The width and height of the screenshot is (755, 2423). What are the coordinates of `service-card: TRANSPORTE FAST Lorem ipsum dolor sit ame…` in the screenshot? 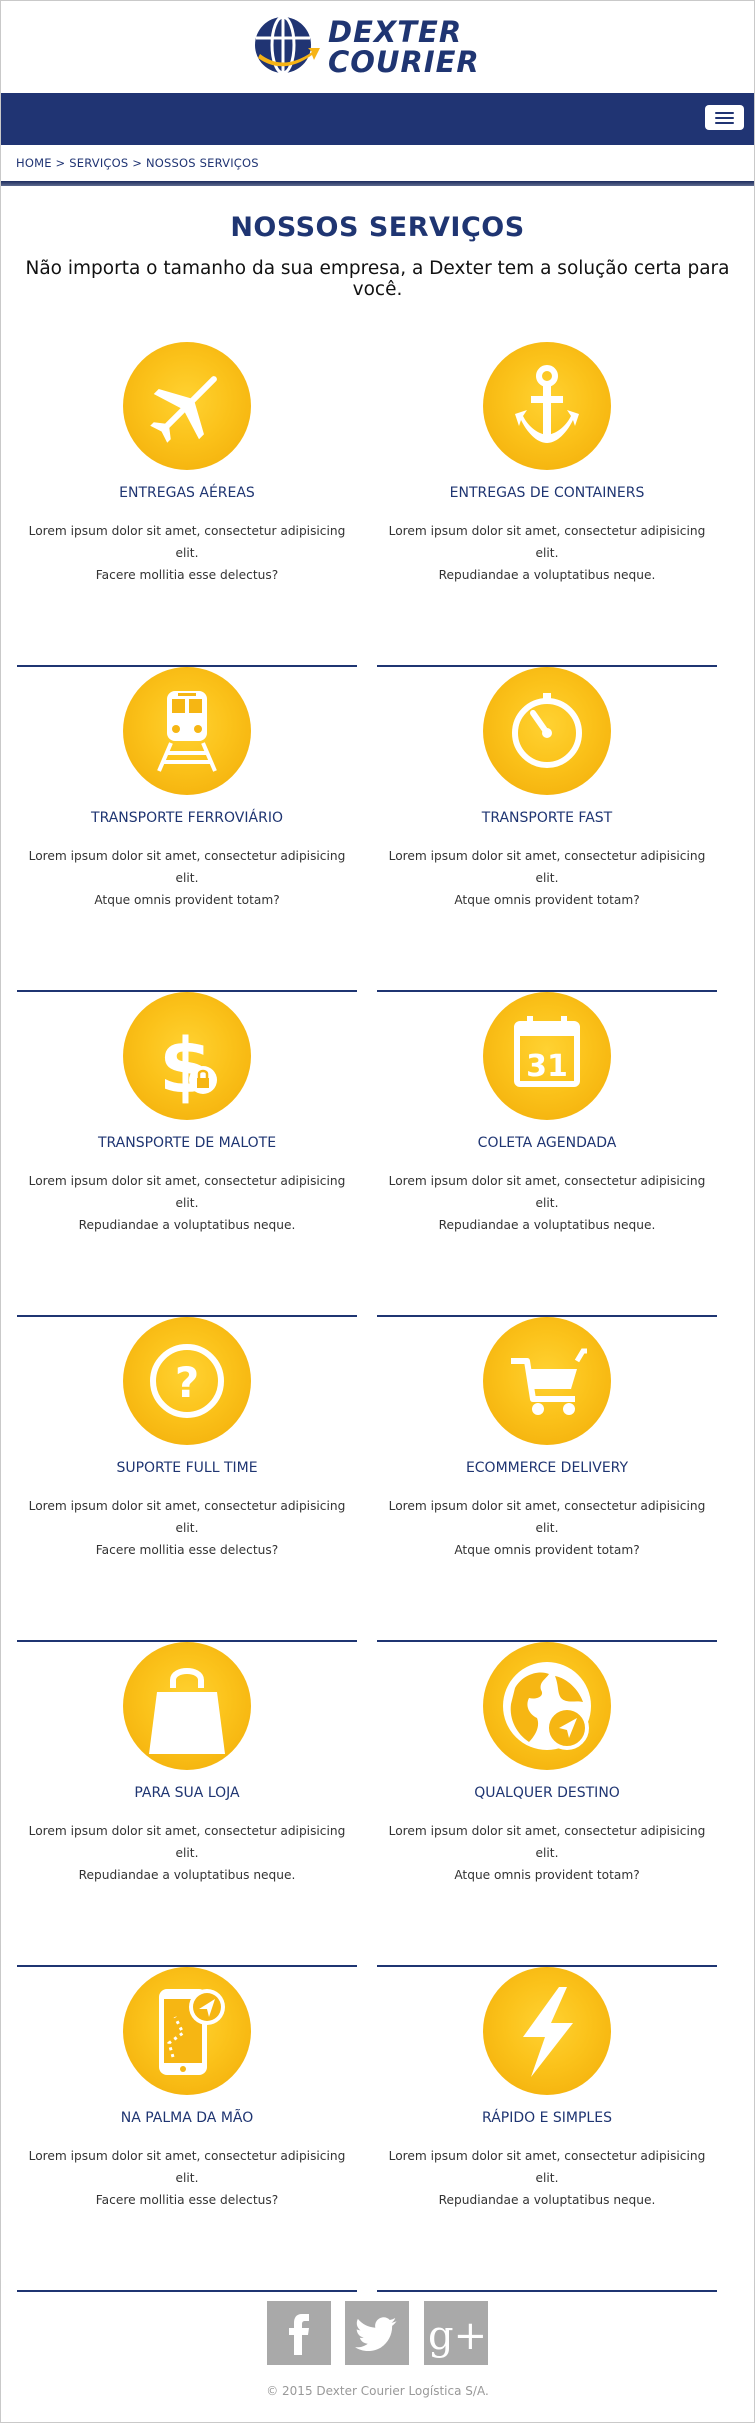 It's located at (547, 829).